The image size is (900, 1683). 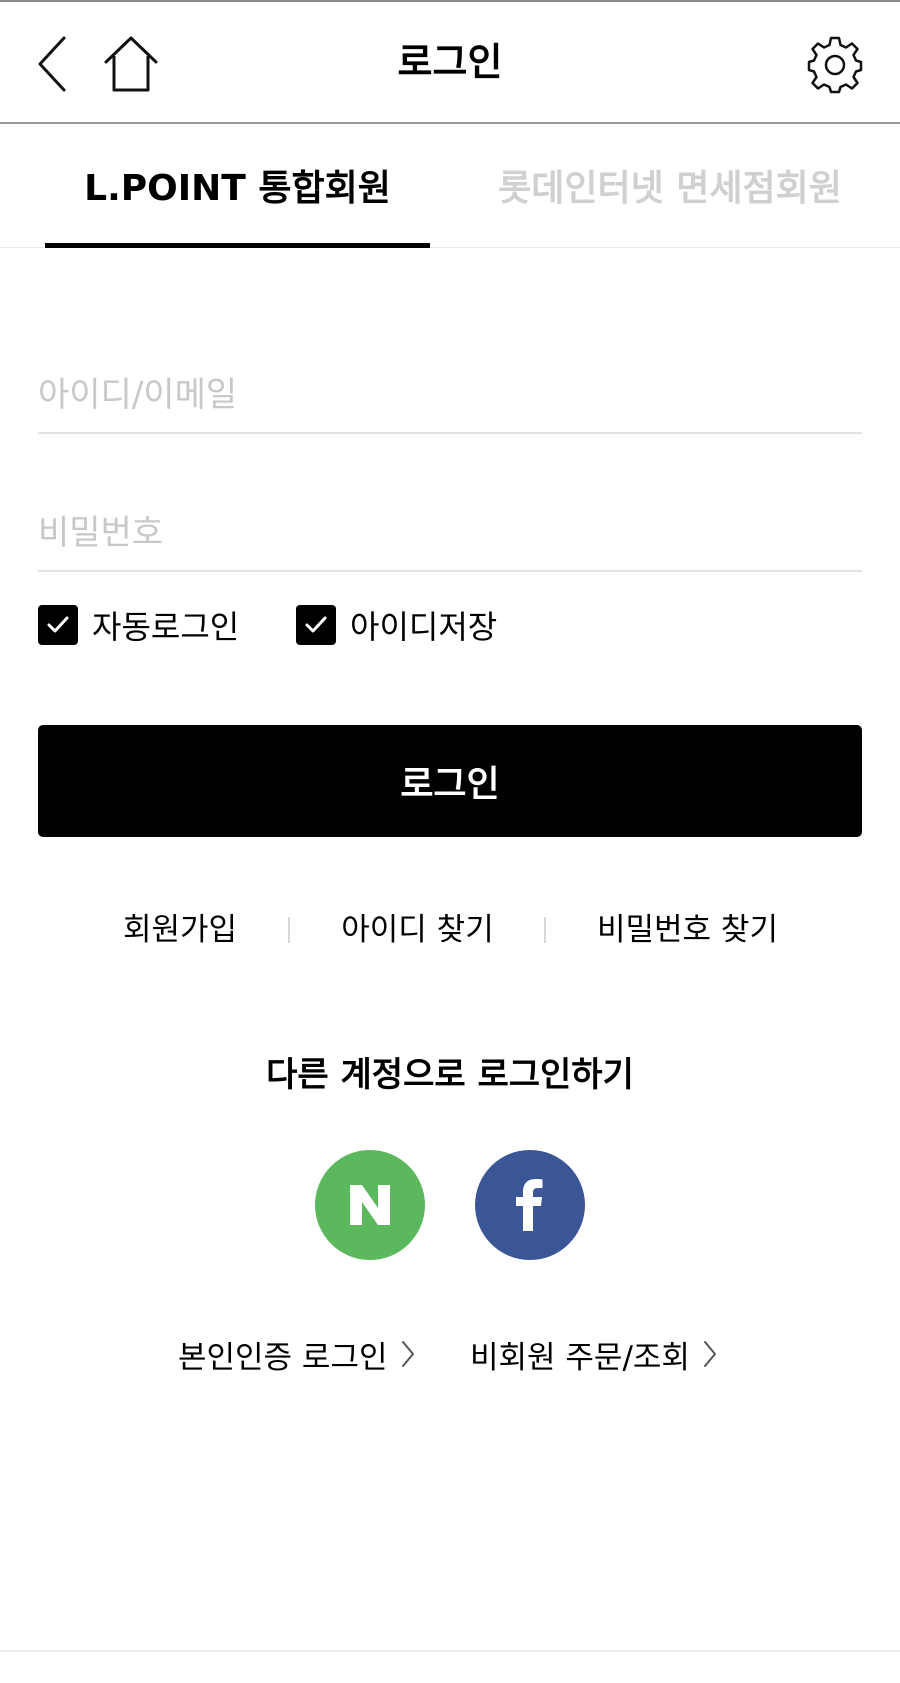 I want to click on login-button: 로그인, so click(x=450, y=781).